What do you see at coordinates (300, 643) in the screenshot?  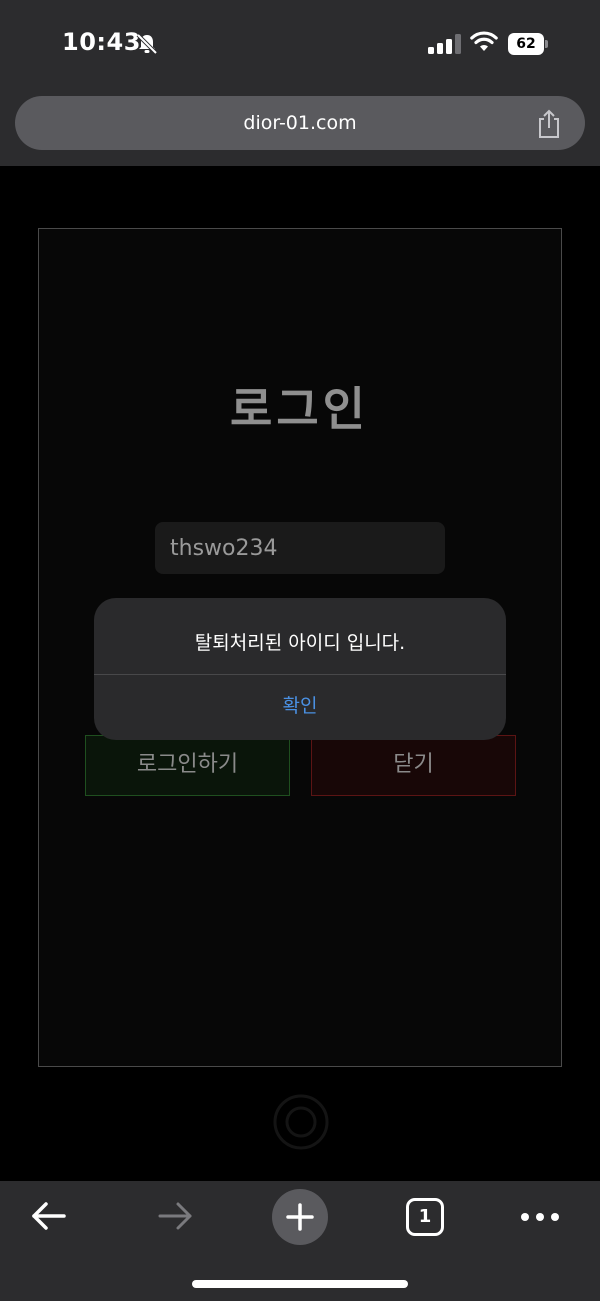 I see `alert-message: 탈퇴처리된 아이디 입니다.` at bounding box center [300, 643].